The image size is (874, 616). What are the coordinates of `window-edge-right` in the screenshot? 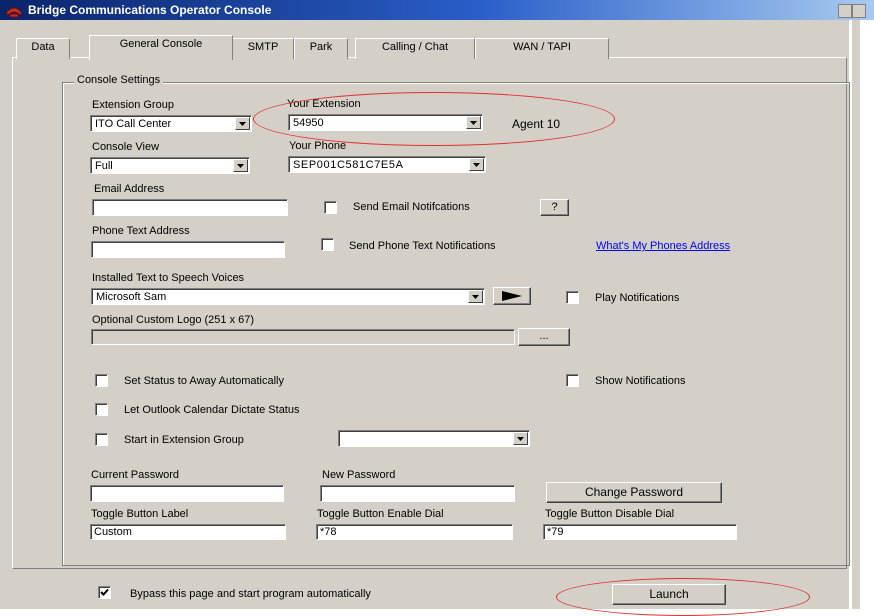 It's located at (867, 314).